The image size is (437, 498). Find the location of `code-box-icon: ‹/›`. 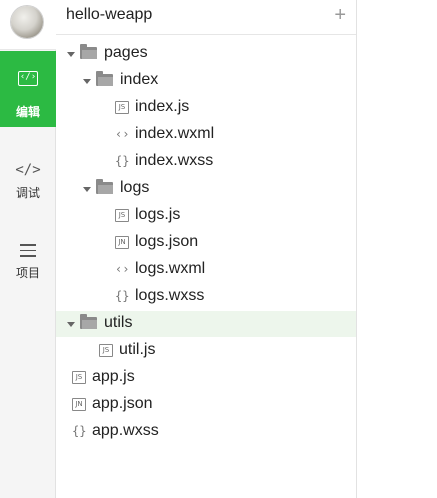

code-box-icon: ‹/› is located at coordinates (28, 78).